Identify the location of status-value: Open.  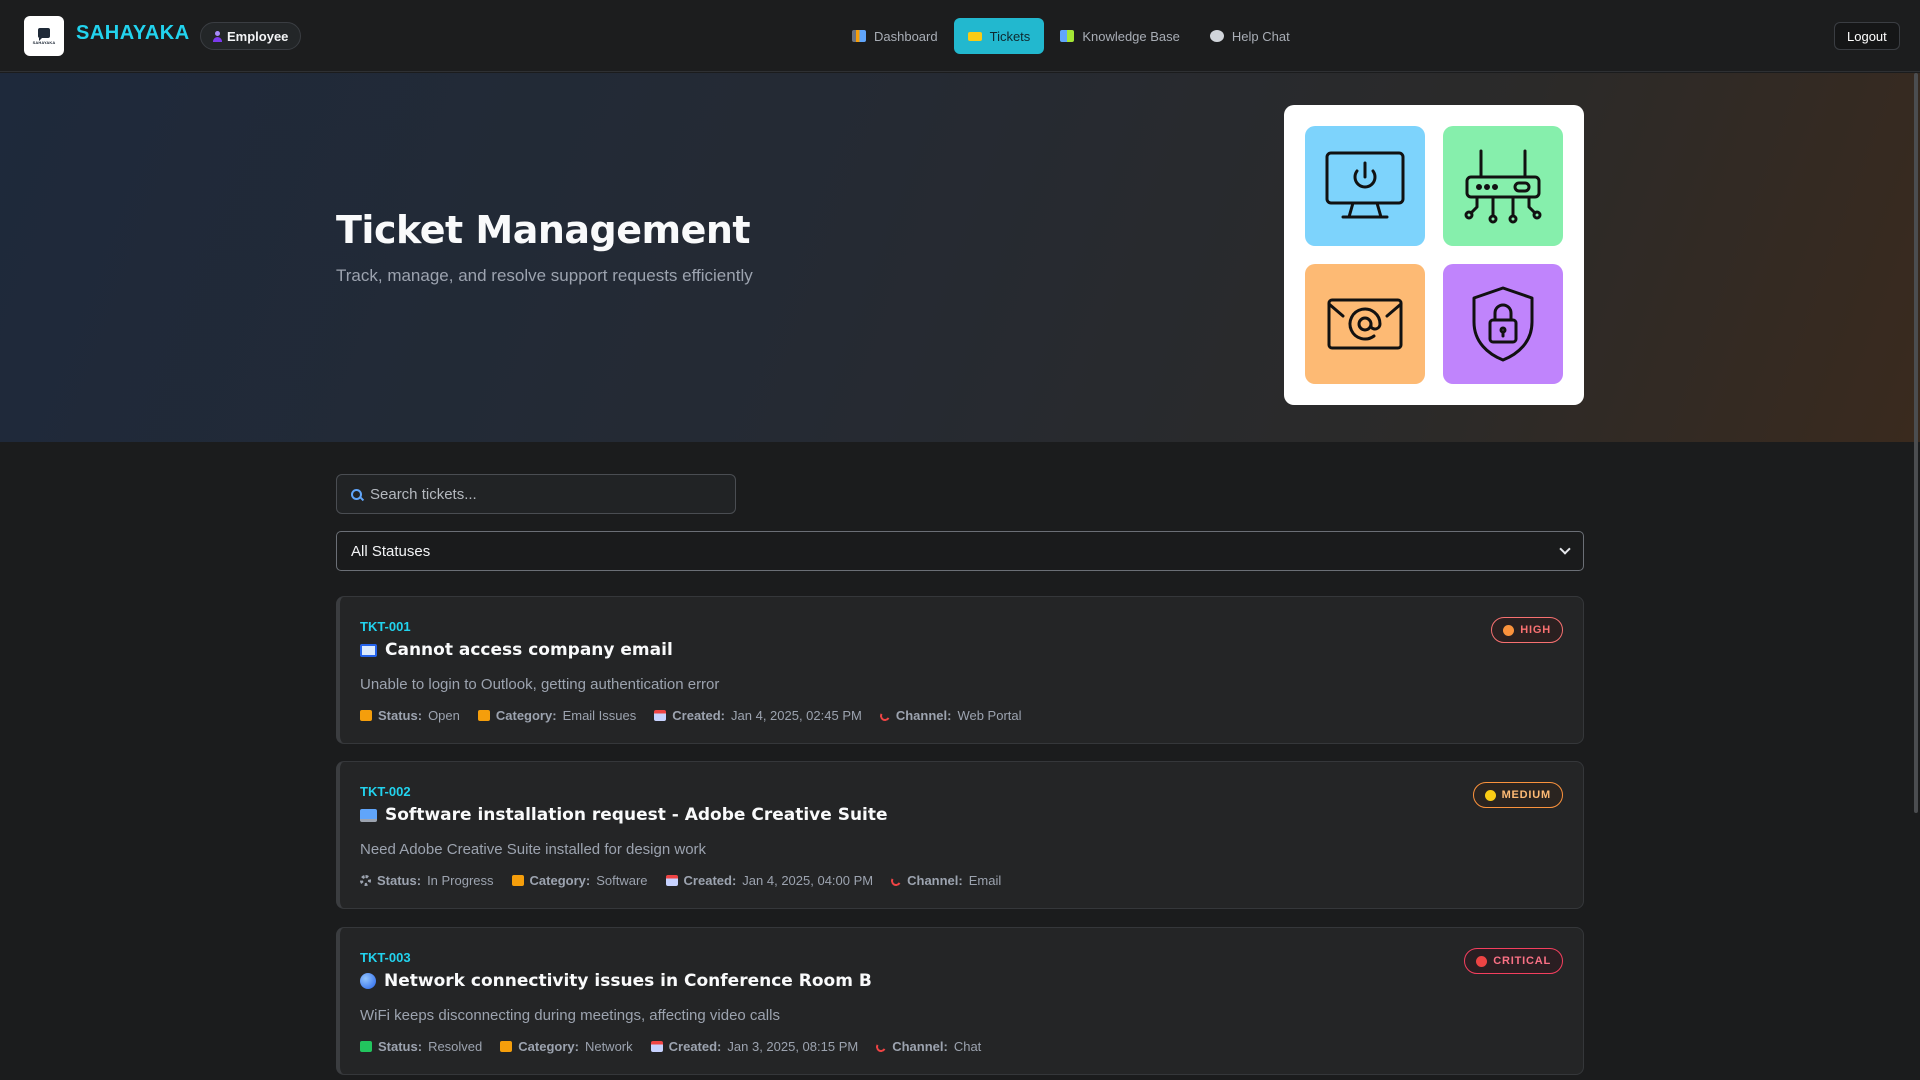
(444, 715).